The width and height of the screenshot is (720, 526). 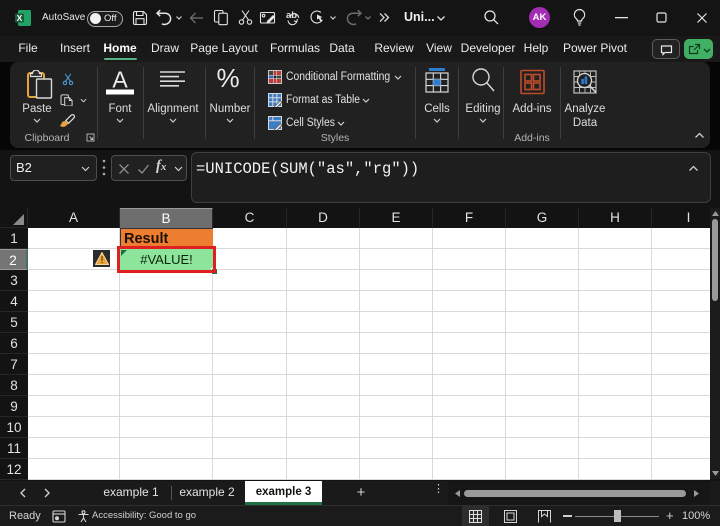 What do you see at coordinates (291, 15) in the screenshot?
I see `svg-text: ab` at bounding box center [291, 15].